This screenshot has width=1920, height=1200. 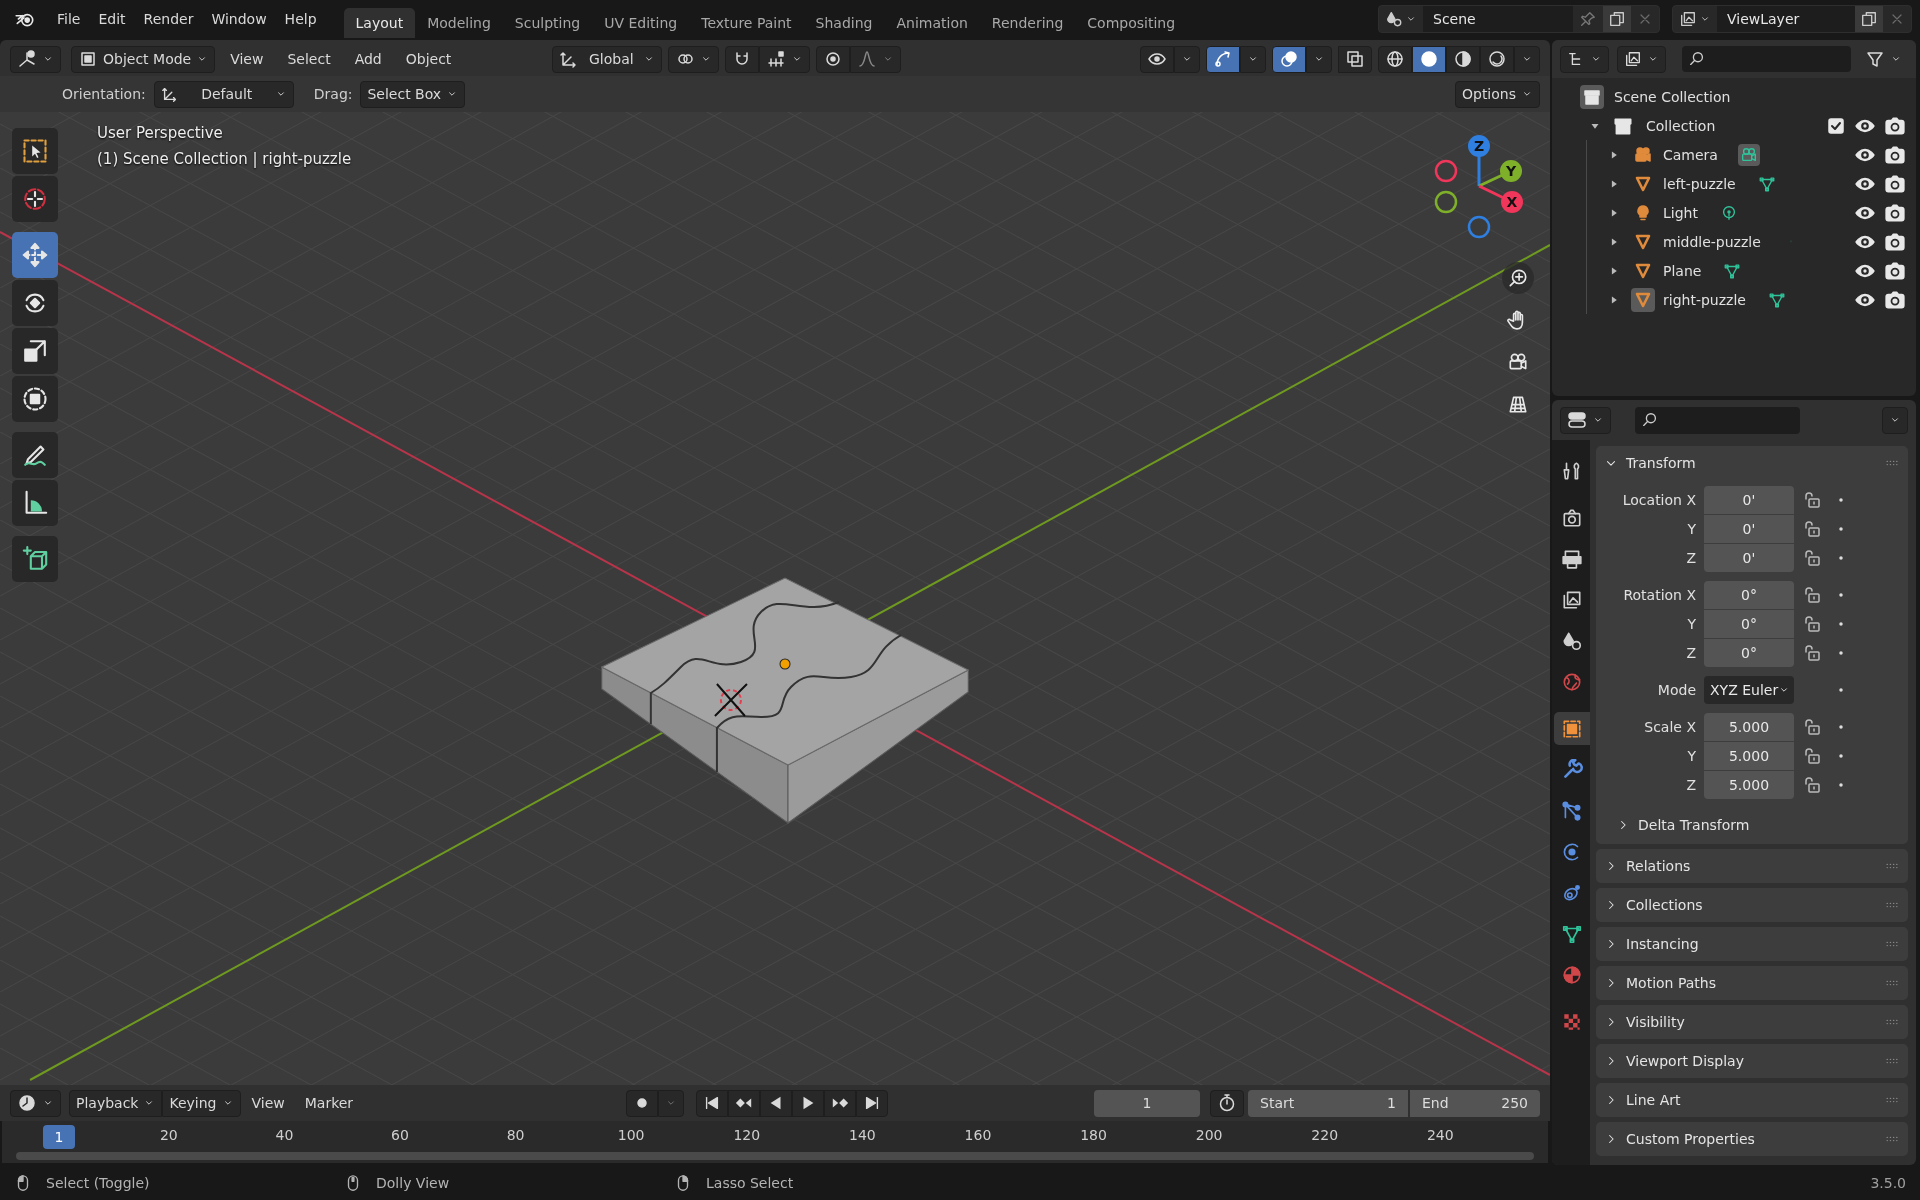 I want to click on menu-item: Object, so click(x=428, y=59).